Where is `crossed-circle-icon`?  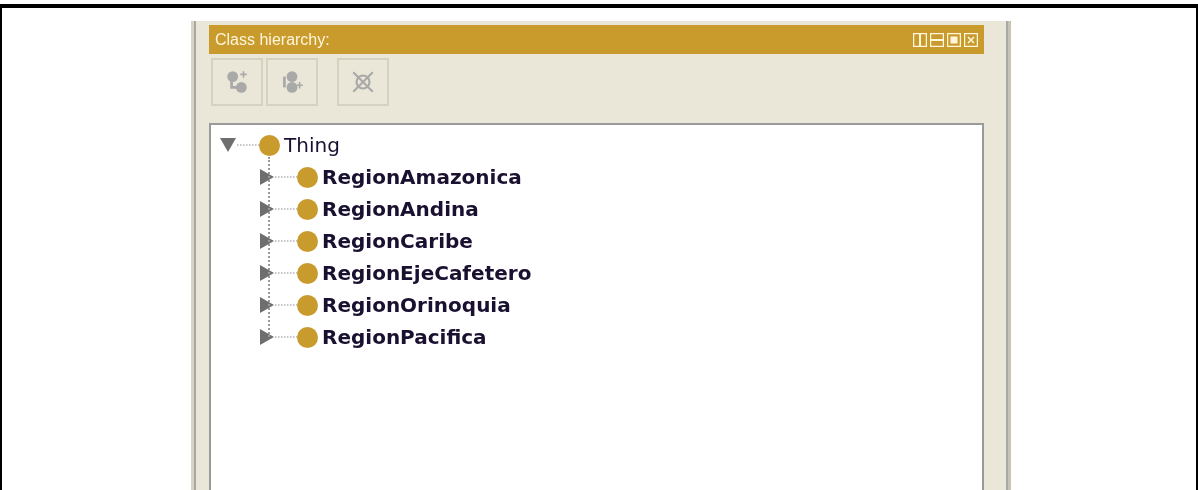 crossed-circle-icon is located at coordinates (363, 82).